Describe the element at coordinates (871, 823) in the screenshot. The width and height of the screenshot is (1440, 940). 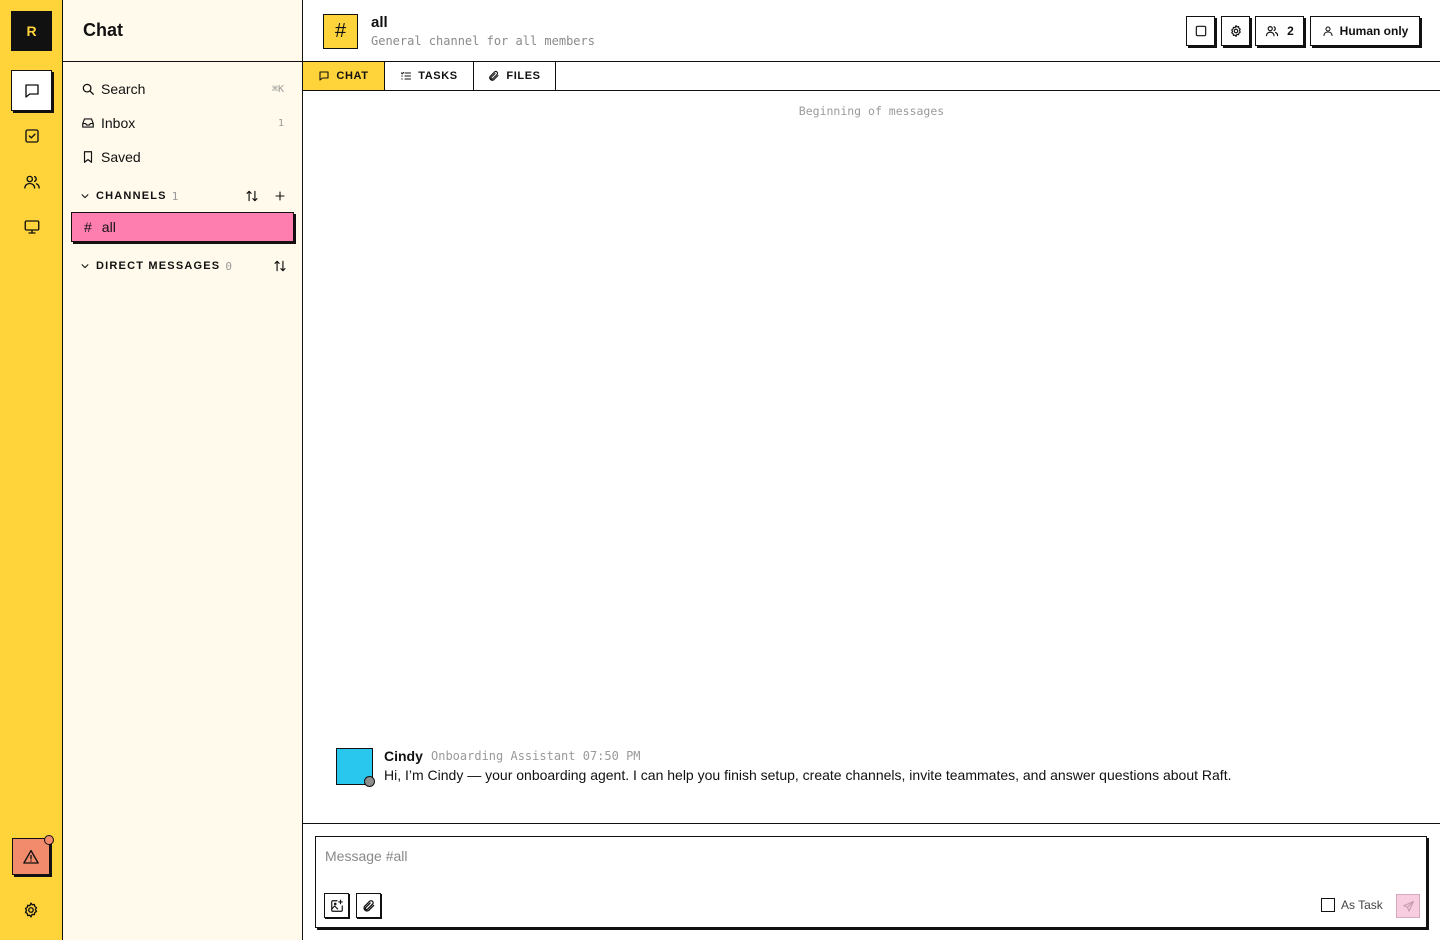
I see `composer-divider` at that location.